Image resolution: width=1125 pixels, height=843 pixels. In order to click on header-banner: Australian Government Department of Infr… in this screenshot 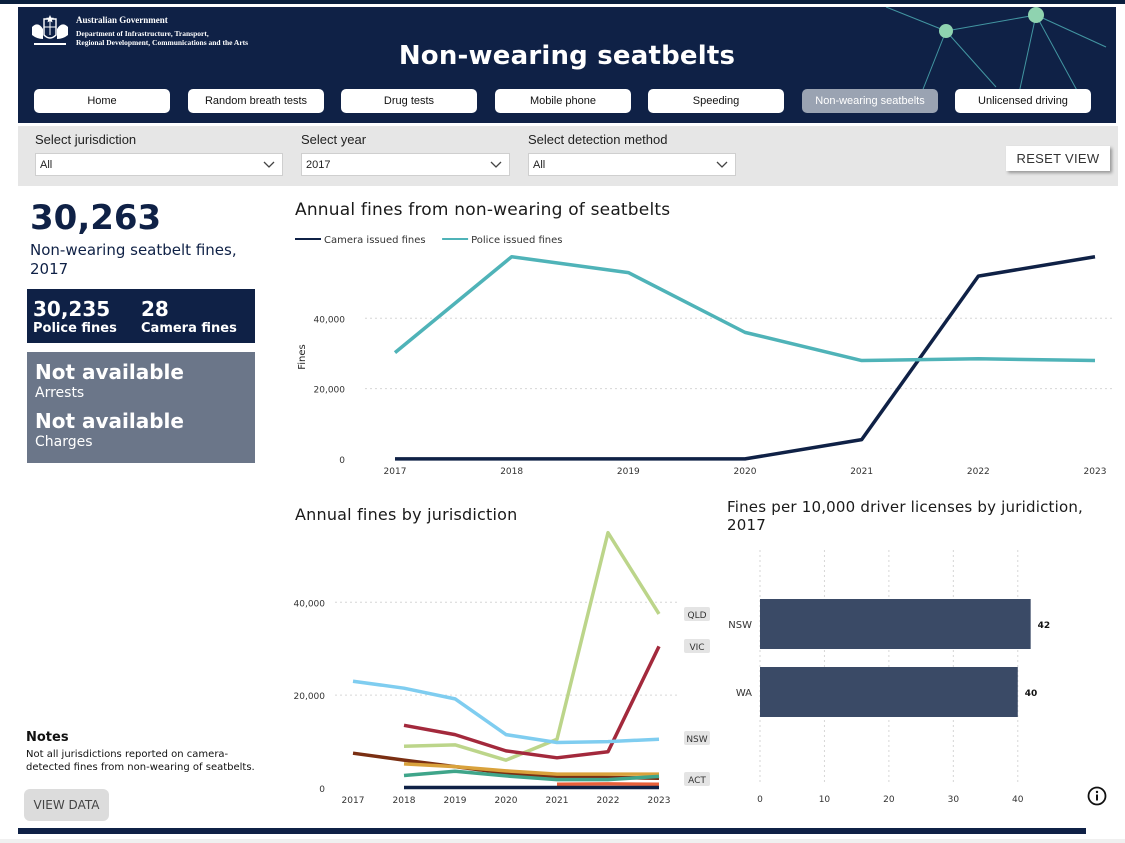, I will do `click(567, 65)`.